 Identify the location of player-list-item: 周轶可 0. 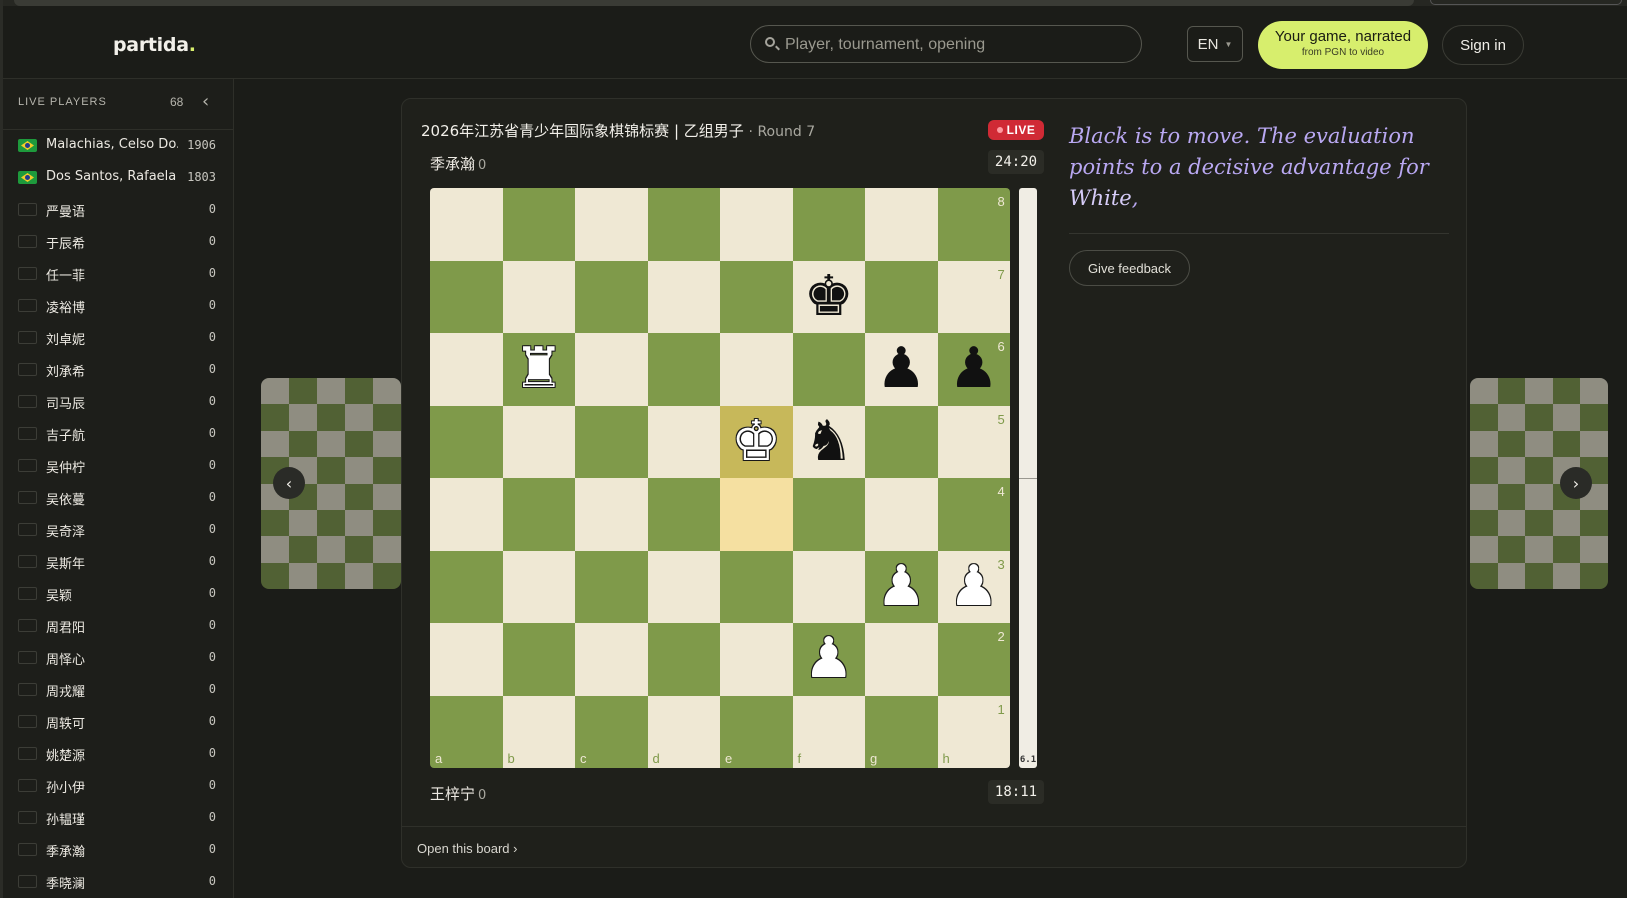
(118, 722).